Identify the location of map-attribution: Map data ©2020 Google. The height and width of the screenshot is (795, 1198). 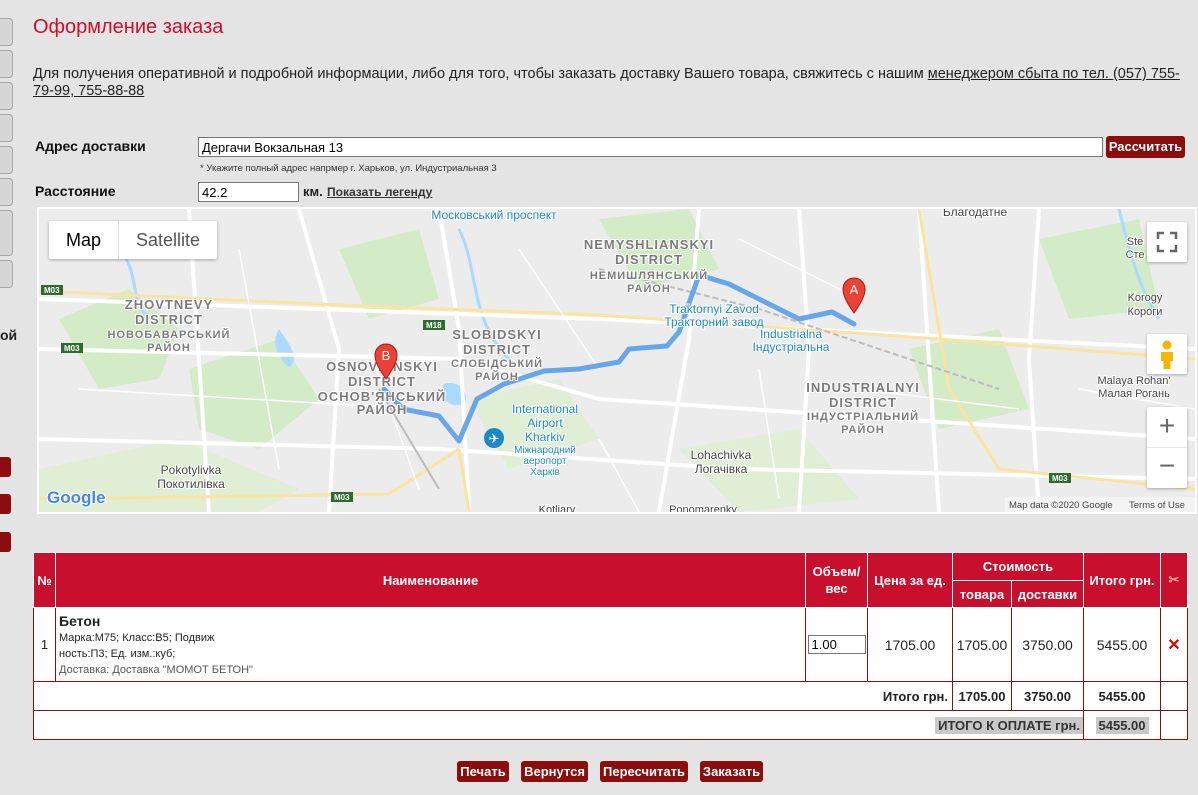
(1061, 505).